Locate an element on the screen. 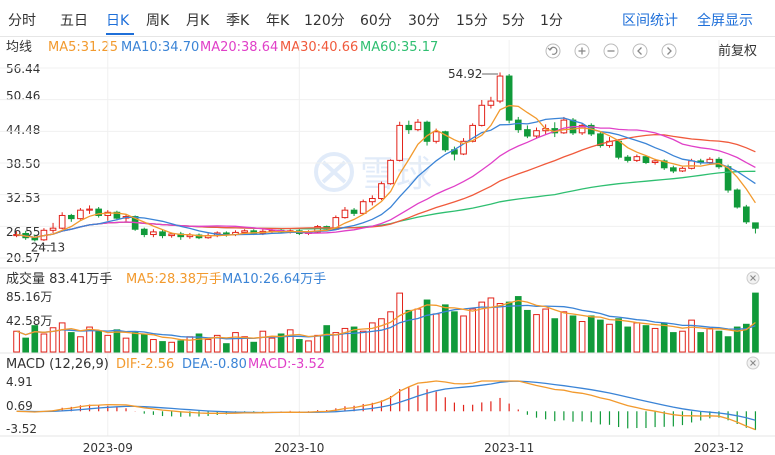 This screenshot has height=455, width=775. chart-controls: 前复权 is located at coordinates (651, 51).